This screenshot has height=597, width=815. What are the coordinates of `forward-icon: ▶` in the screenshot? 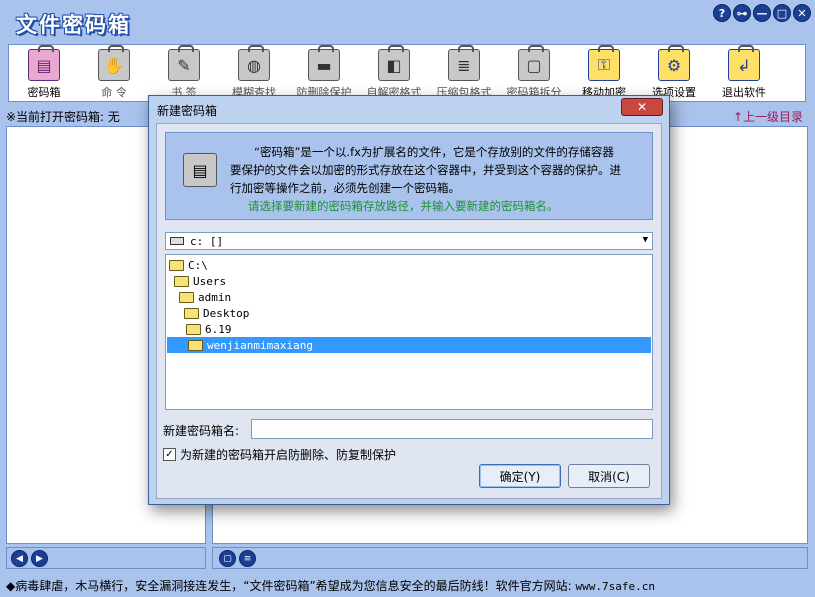 It's located at (39, 558).